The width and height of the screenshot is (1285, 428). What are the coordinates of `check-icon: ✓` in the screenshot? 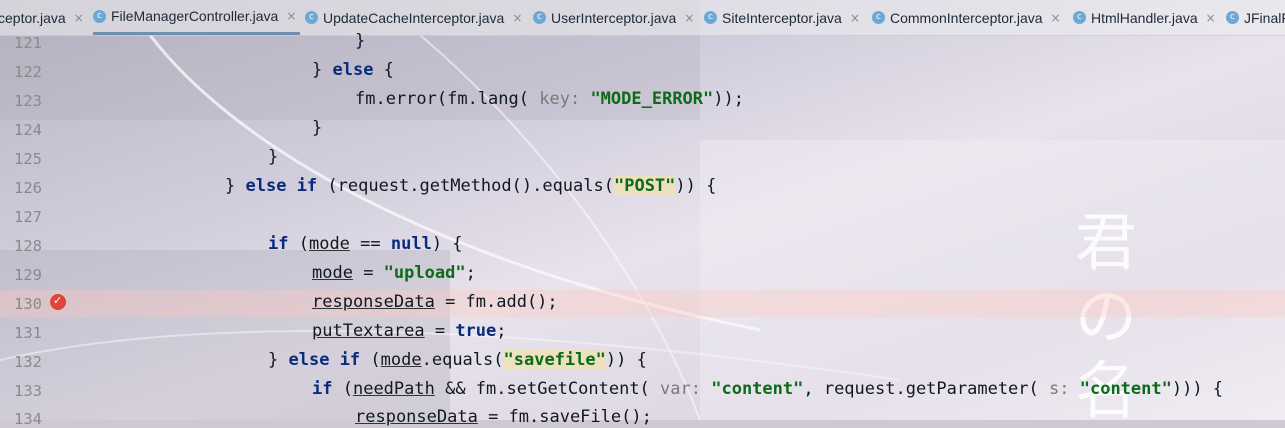 It's located at (58, 300).